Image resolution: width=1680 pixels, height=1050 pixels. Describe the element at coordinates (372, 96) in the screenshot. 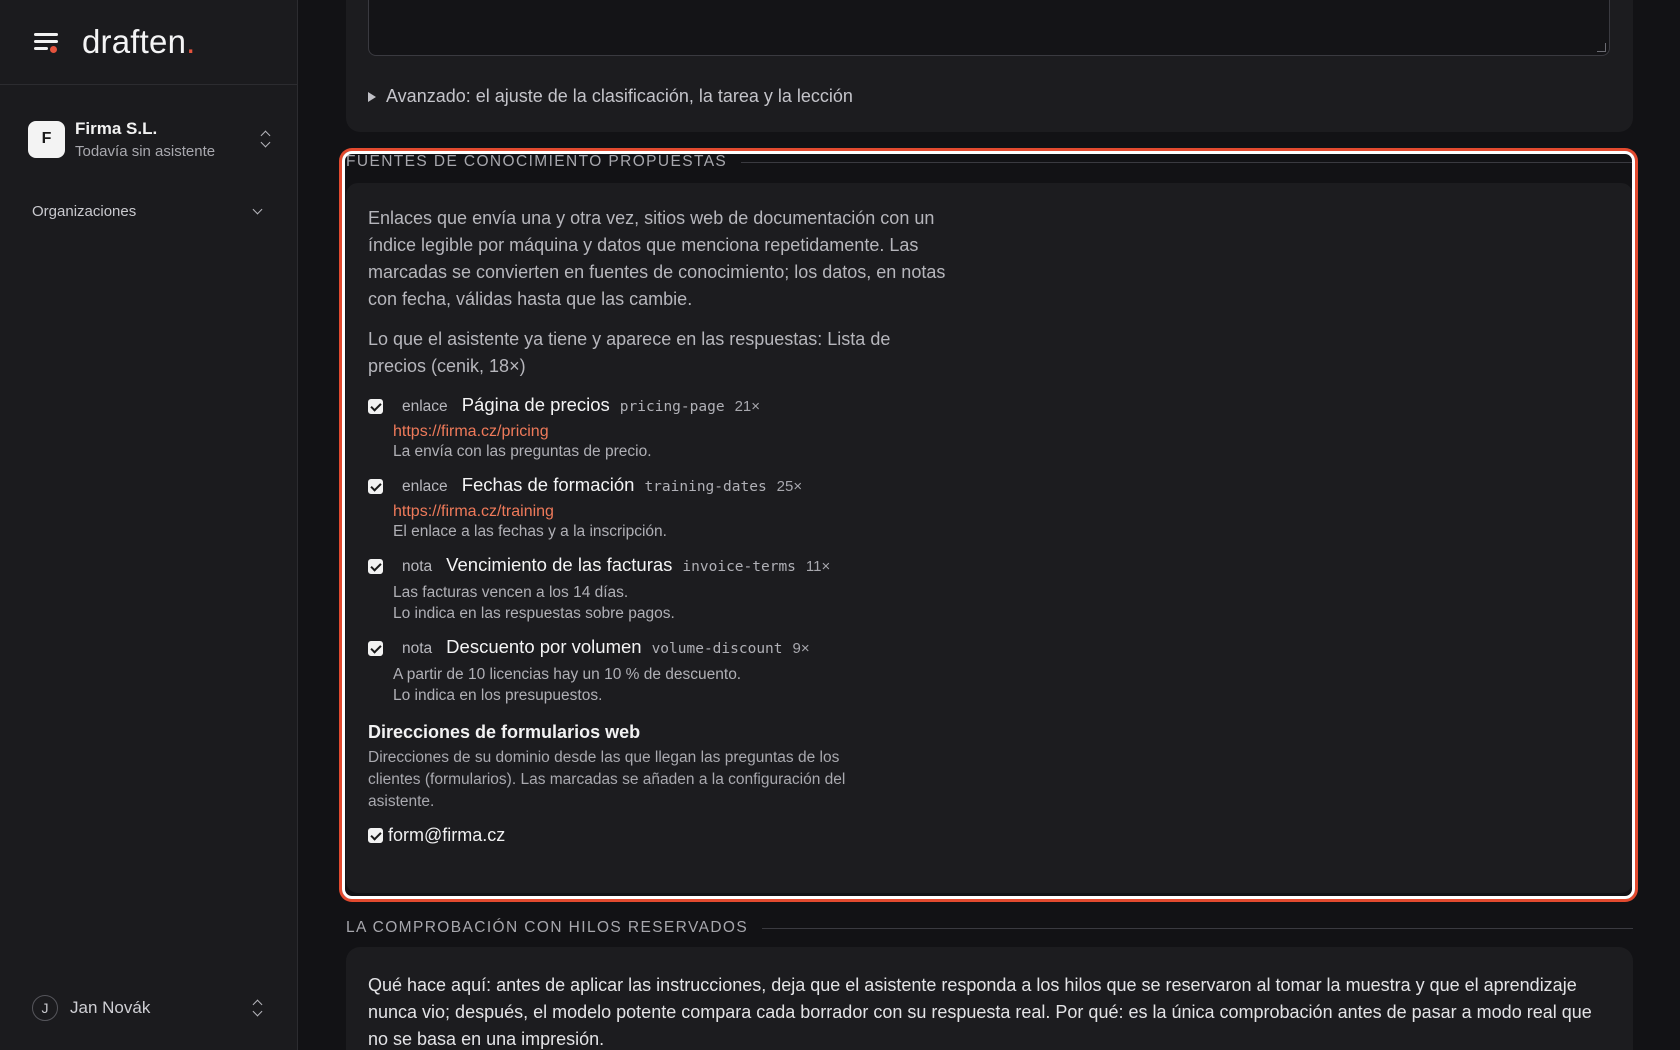

I see `disclosure-triangle-icon` at that location.